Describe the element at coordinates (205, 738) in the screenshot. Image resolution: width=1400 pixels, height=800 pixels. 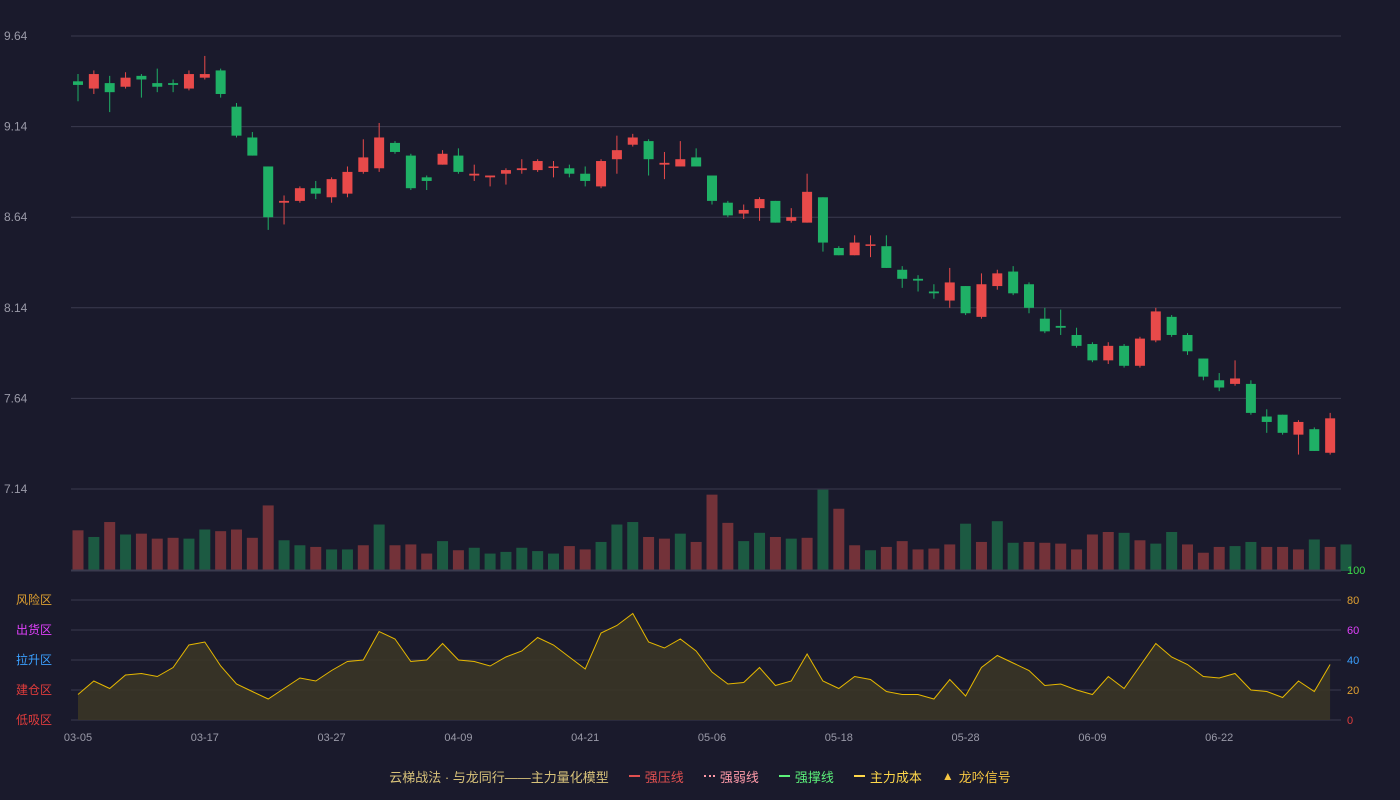
I see `date-tick-label: 03-17` at that location.